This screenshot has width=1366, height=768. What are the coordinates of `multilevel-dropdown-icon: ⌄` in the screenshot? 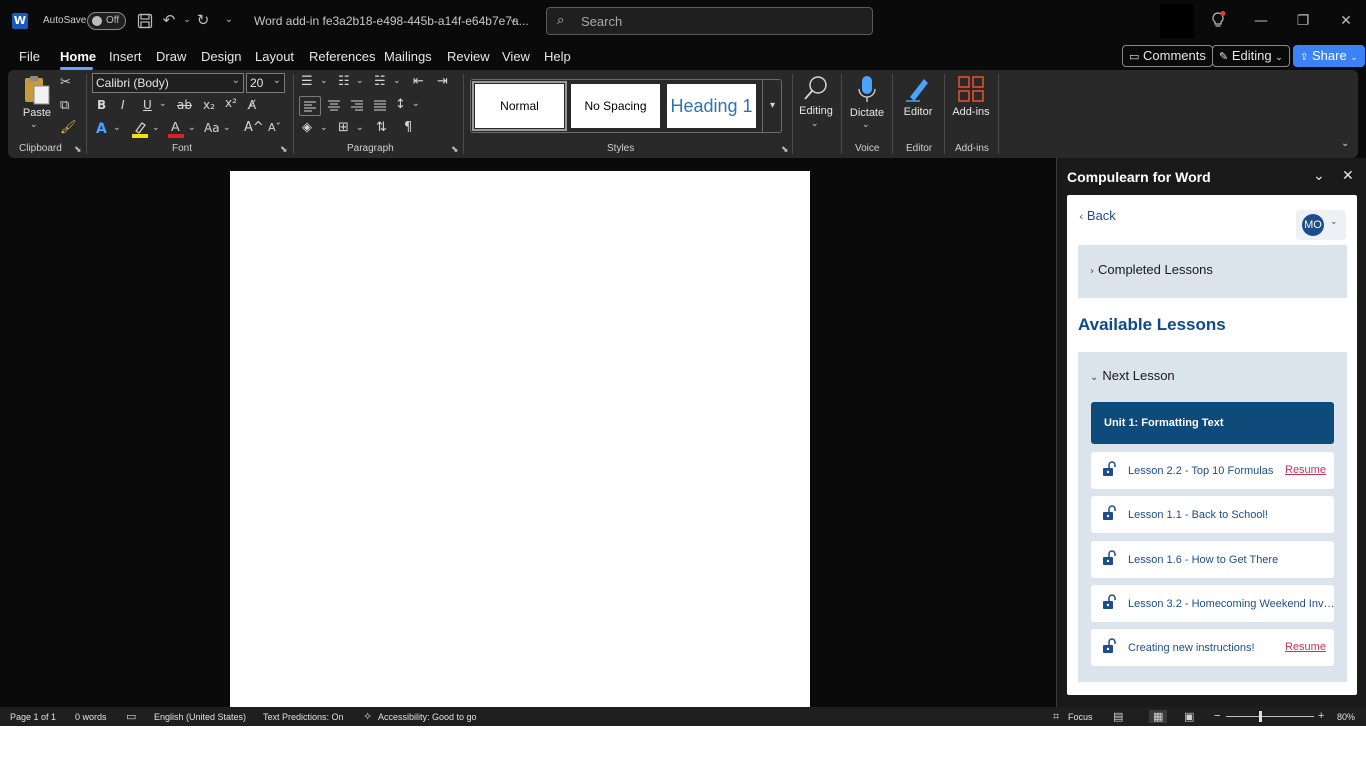 It's located at (397, 81).